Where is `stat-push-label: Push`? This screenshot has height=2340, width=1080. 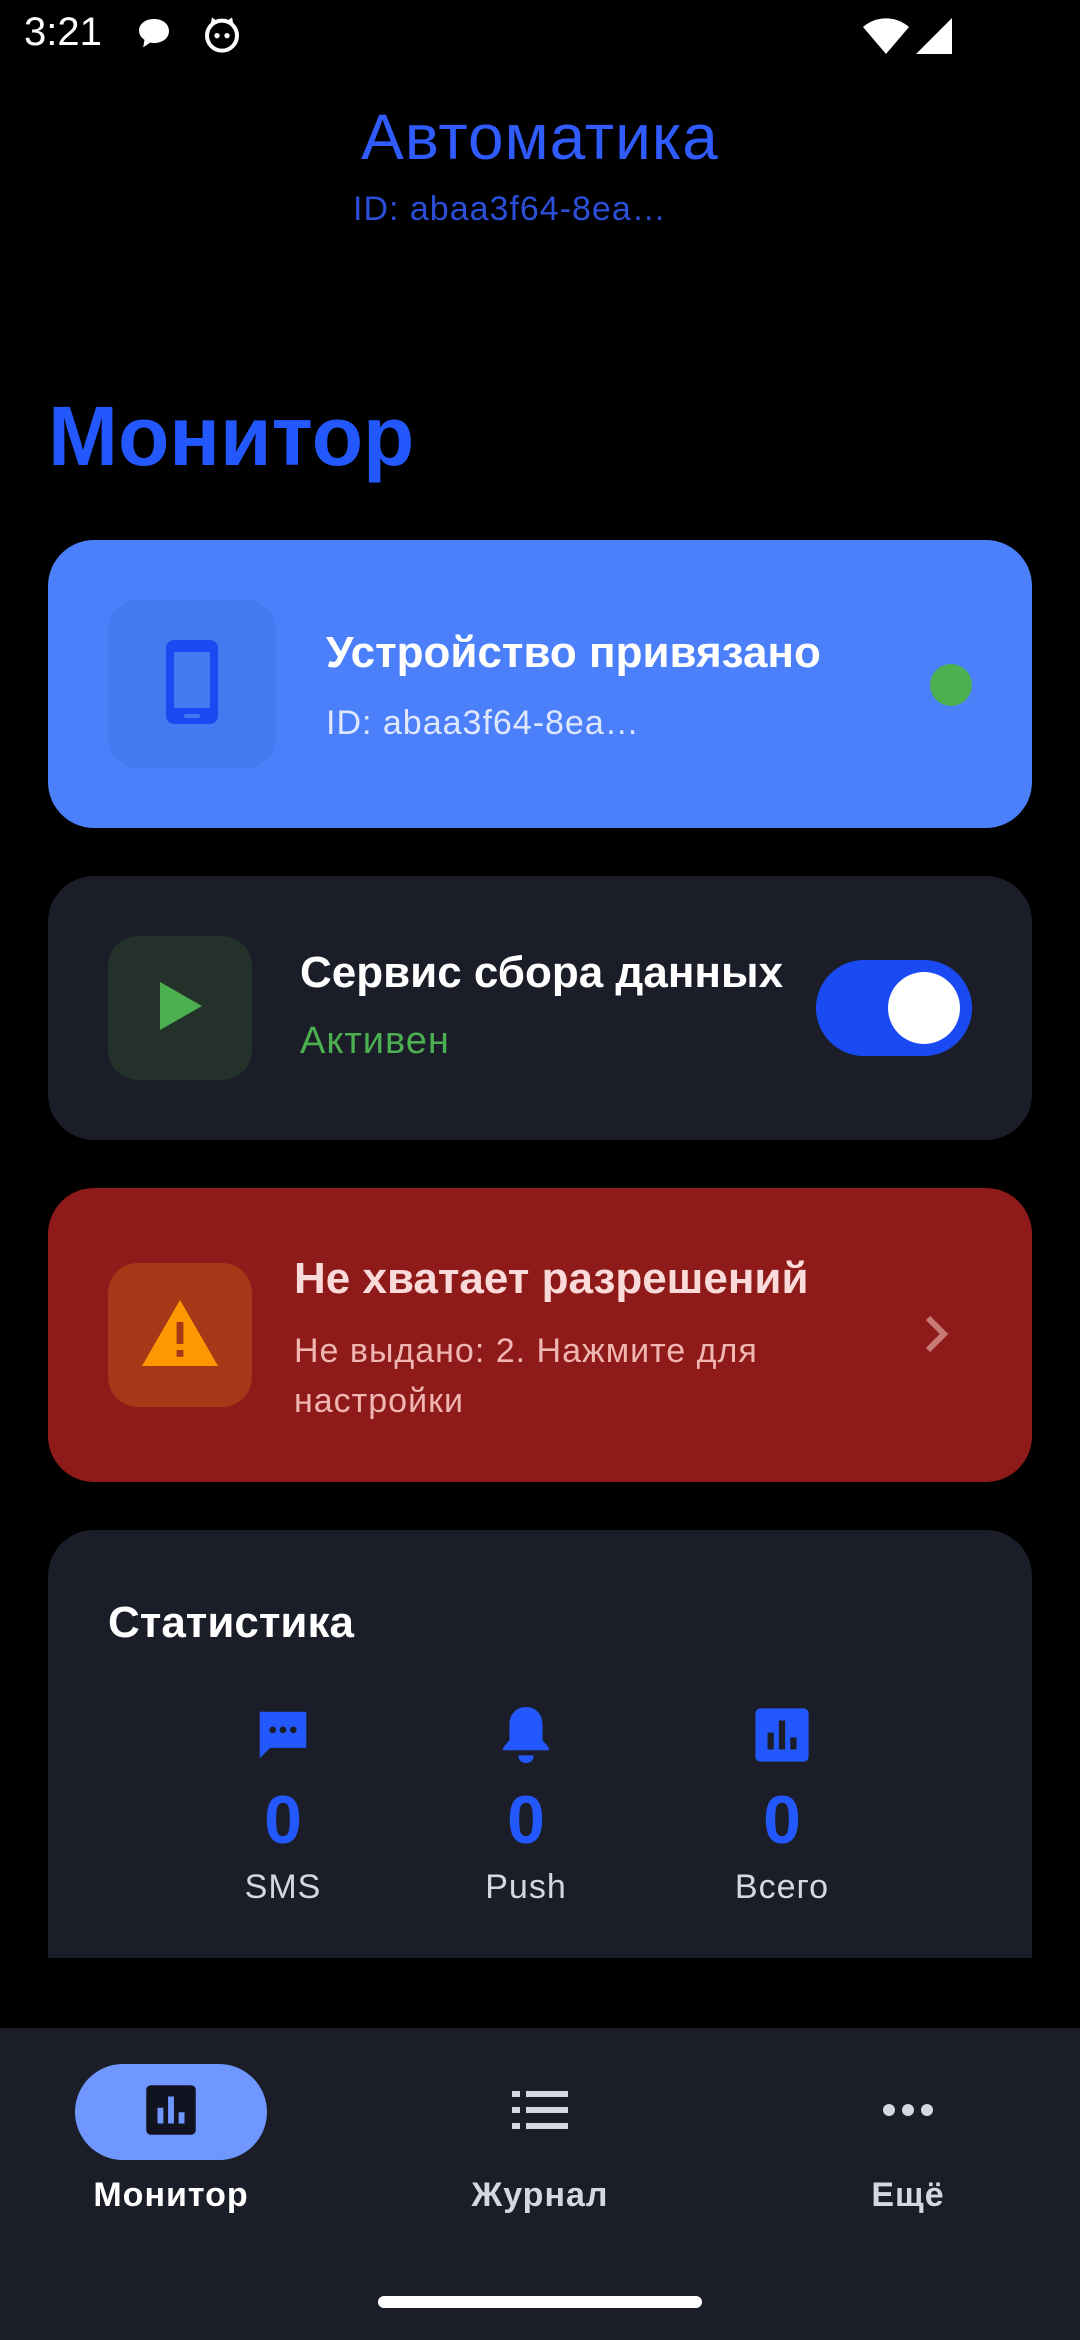 stat-push-label: Push is located at coordinates (526, 1887).